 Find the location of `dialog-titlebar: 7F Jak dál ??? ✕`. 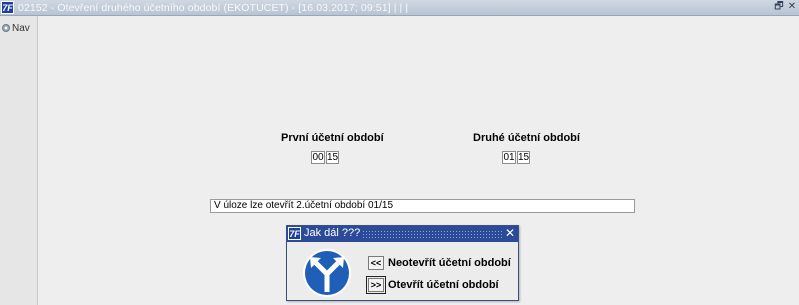

dialog-titlebar: 7F Jak dál ??? ✕ is located at coordinates (402, 234).